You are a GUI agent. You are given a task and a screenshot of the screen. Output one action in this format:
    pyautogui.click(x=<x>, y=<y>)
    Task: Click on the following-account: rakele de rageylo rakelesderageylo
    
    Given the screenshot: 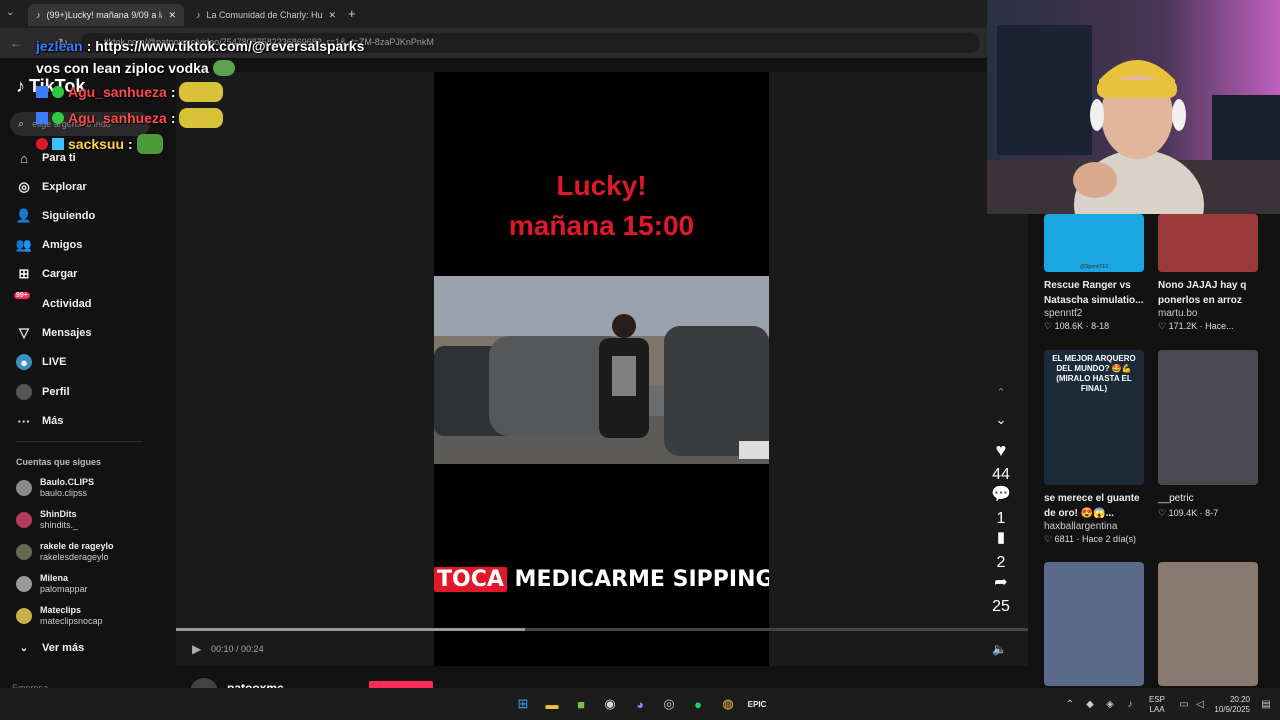 What is the action you would take?
    pyautogui.click(x=65, y=552)
    